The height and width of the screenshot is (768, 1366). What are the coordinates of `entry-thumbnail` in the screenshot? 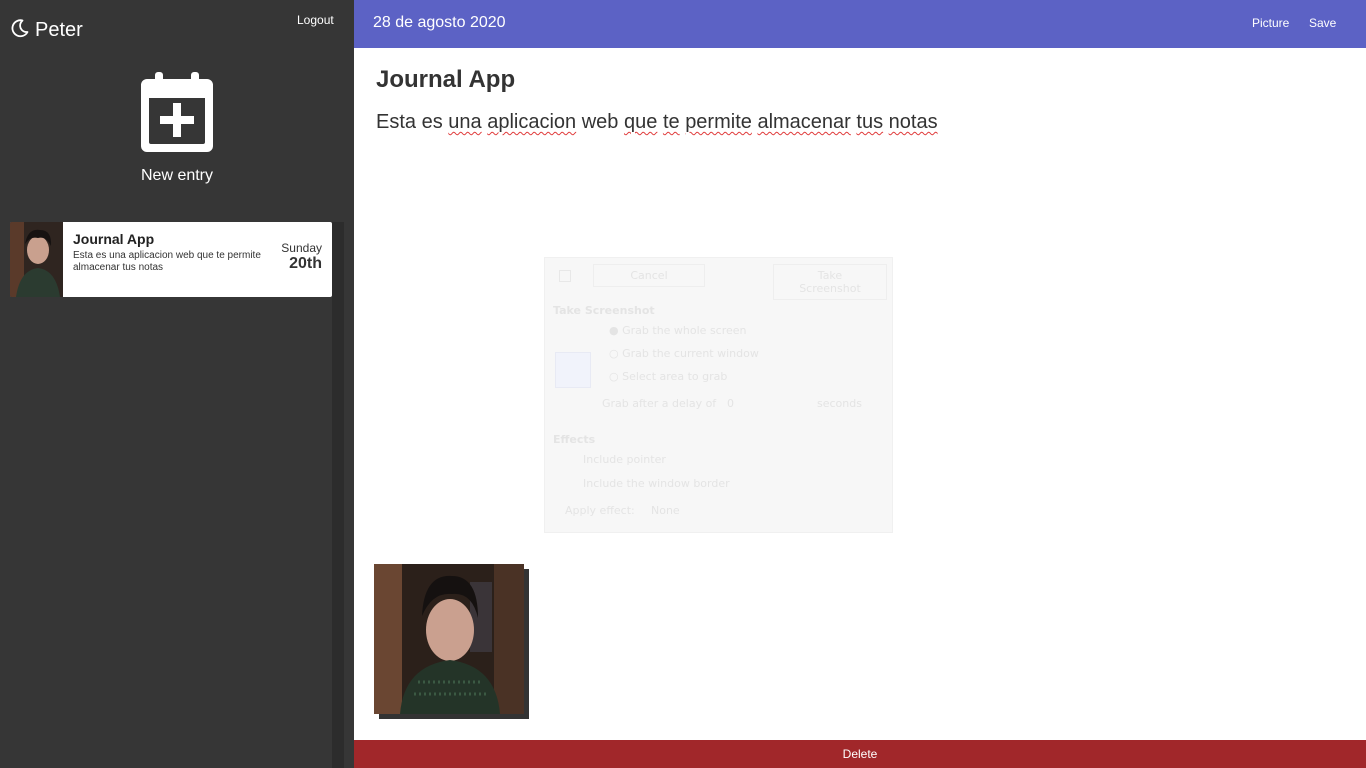 It's located at (36, 259).